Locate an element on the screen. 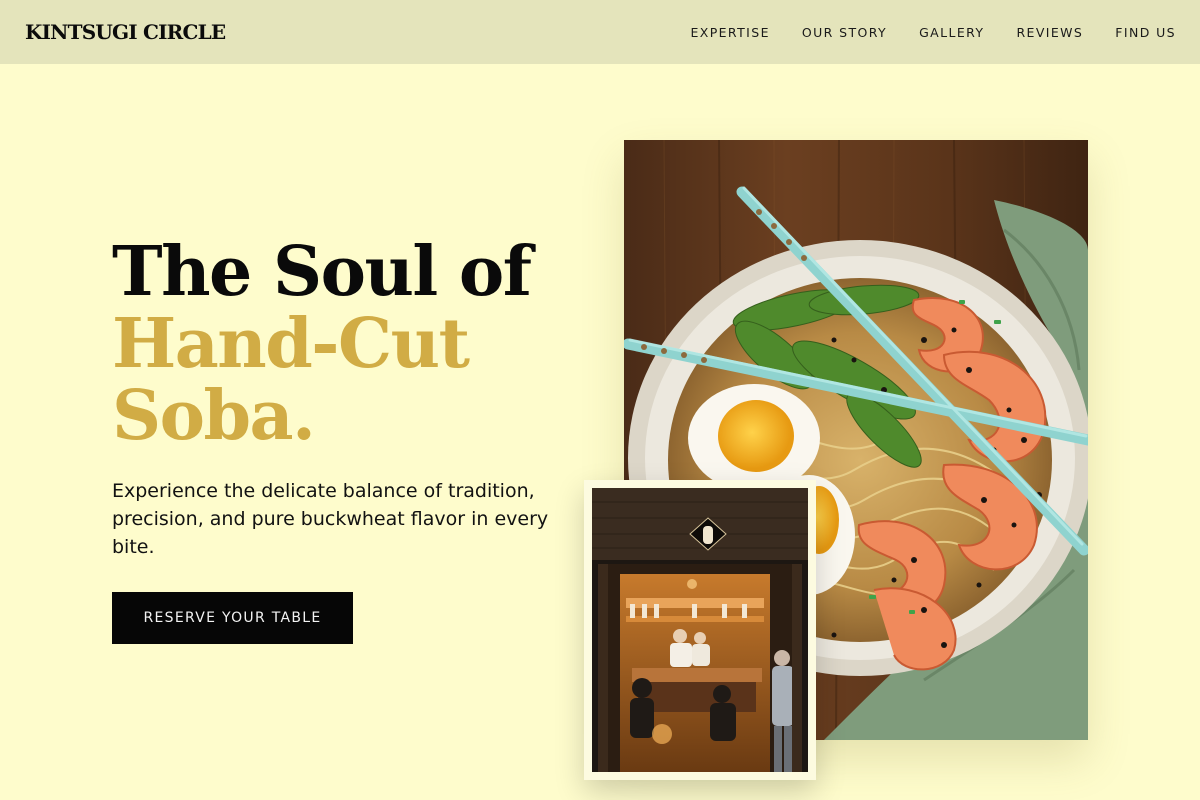  nav-link-reviews: REVIEWS is located at coordinates (1049, 32).